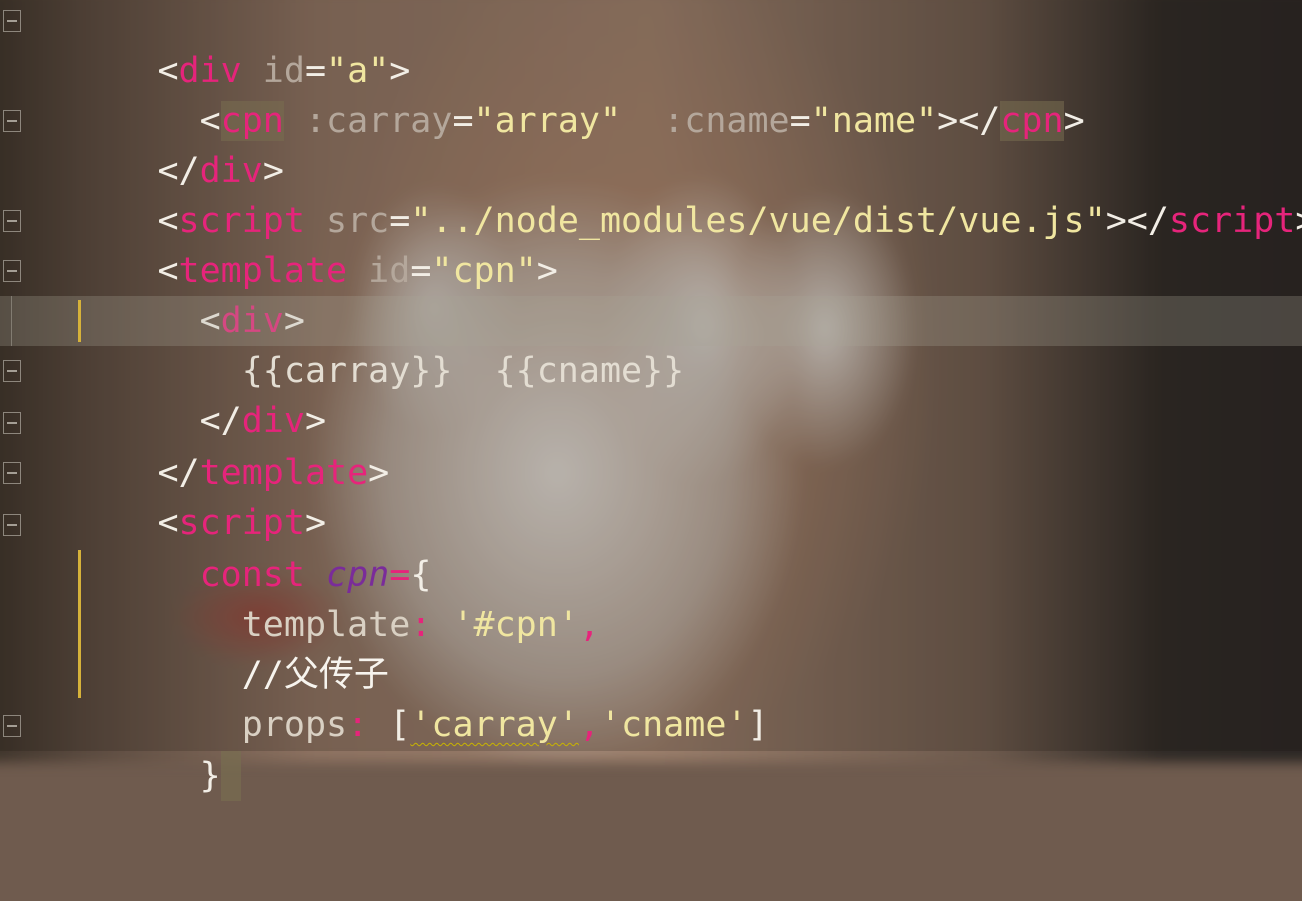 The height and width of the screenshot is (901, 1302). What do you see at coordinates (651, 143) in the screenshot?
I see `code-line-3: </div>` at bounding box center [651, 143].